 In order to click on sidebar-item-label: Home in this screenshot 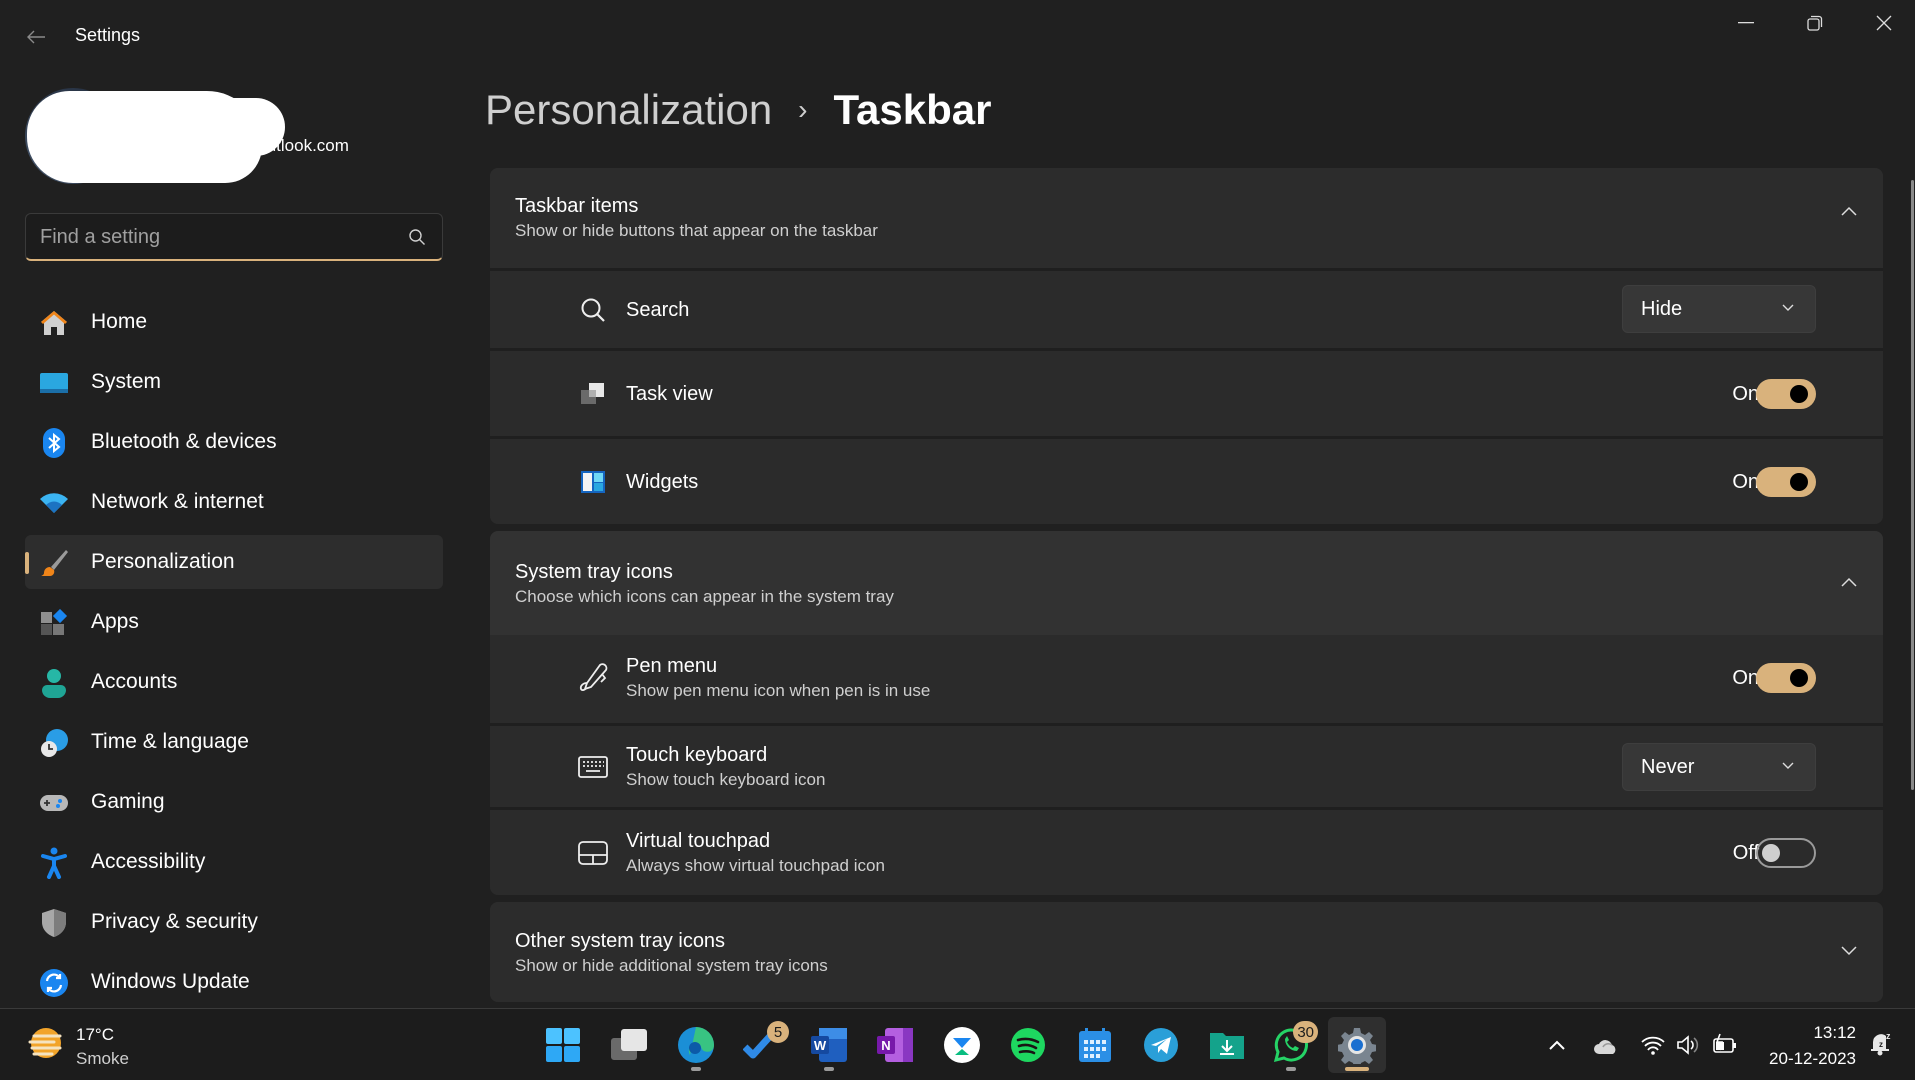, I will do `click(119, 321)`.